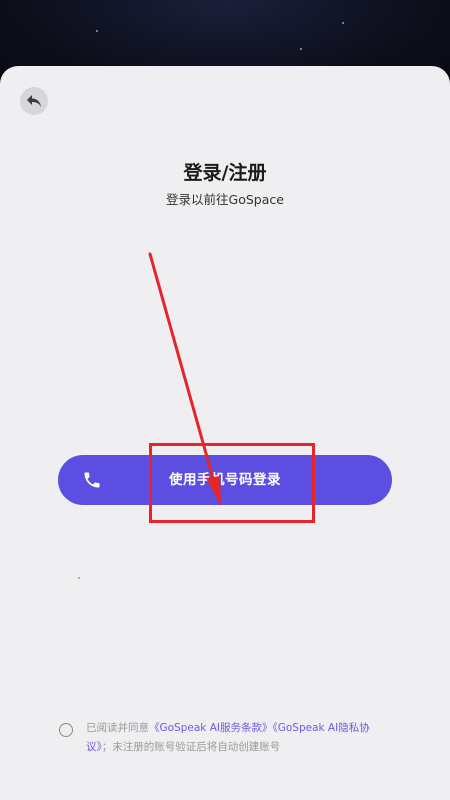  Describe the element at coordinates (66, 730) in the screenshot. I see `agreement-checkbox` at that location.